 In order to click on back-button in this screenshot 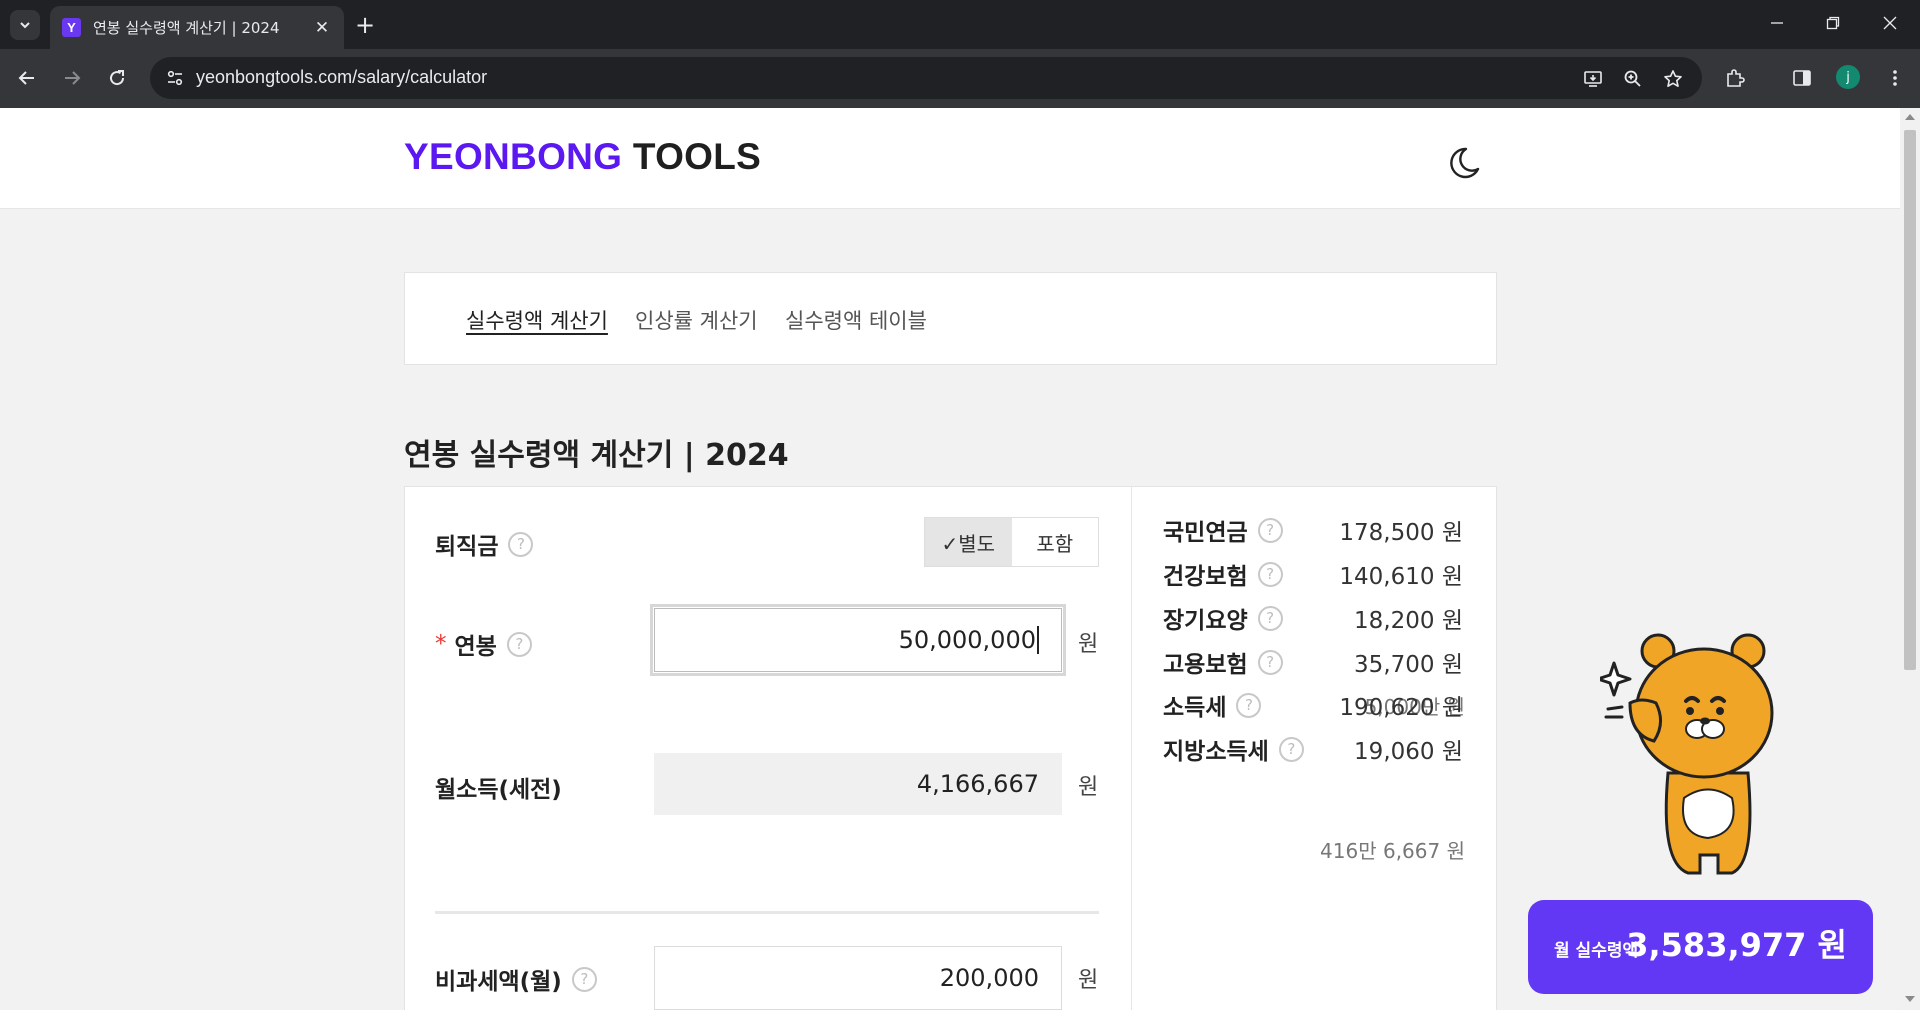, I will do `click(27, 78)`.